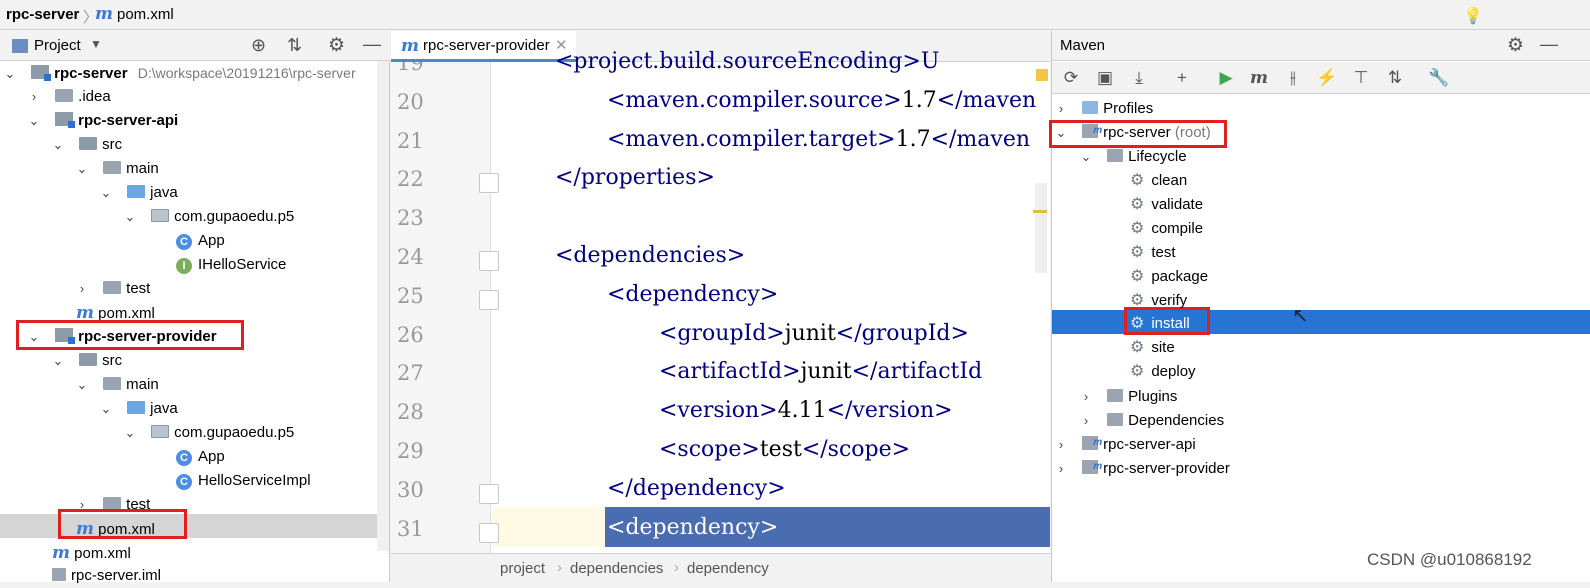 The height and width of the screenshot is (588, 1590). Describe the element at coordinates (1128, 397) in the screenshot. I see `maven-plugins: › Plugins` at that location.